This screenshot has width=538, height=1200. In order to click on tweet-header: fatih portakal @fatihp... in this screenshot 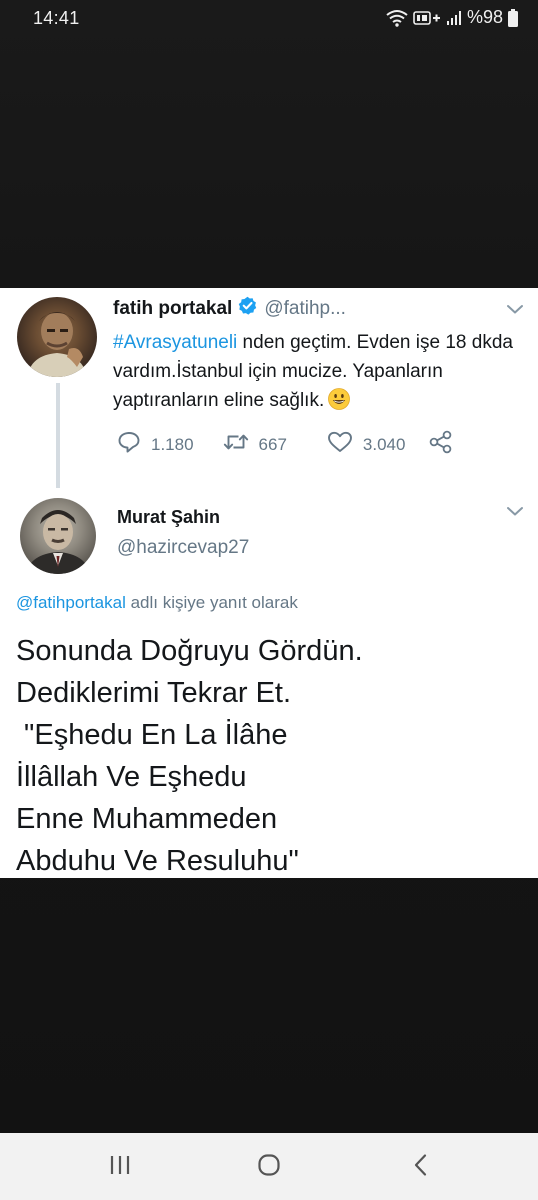, I will do `click(229, 308)`.